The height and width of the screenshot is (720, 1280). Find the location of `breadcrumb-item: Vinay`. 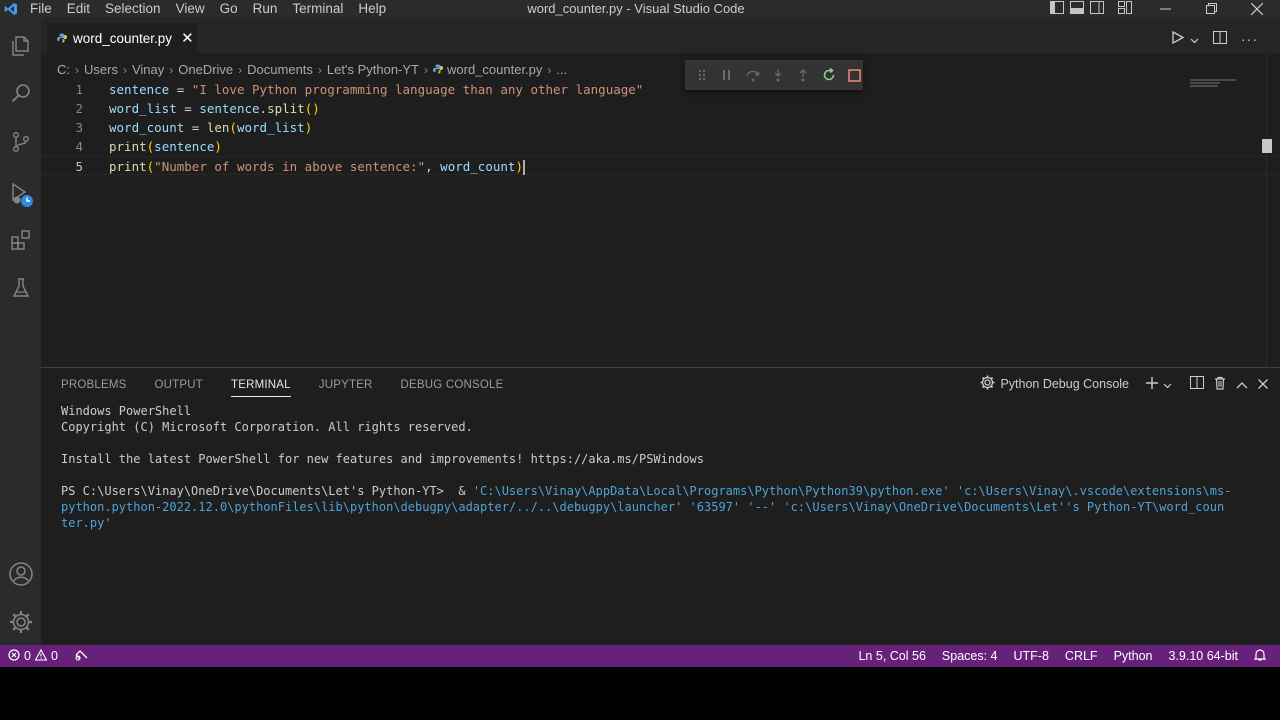

breadcrumb-item: Vinay is located at coordinates (148, 69).